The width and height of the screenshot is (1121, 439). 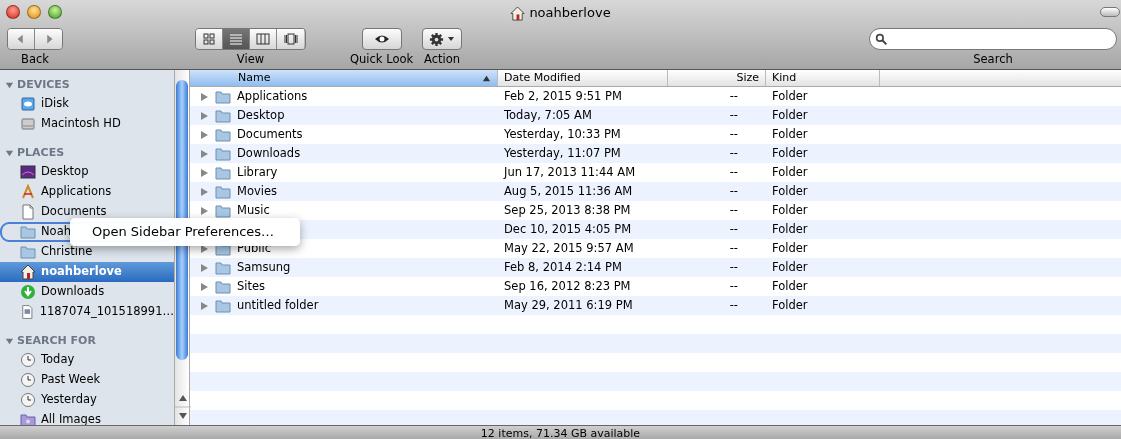 I want to click on file-name: Documents, so click(x=270, y=134).